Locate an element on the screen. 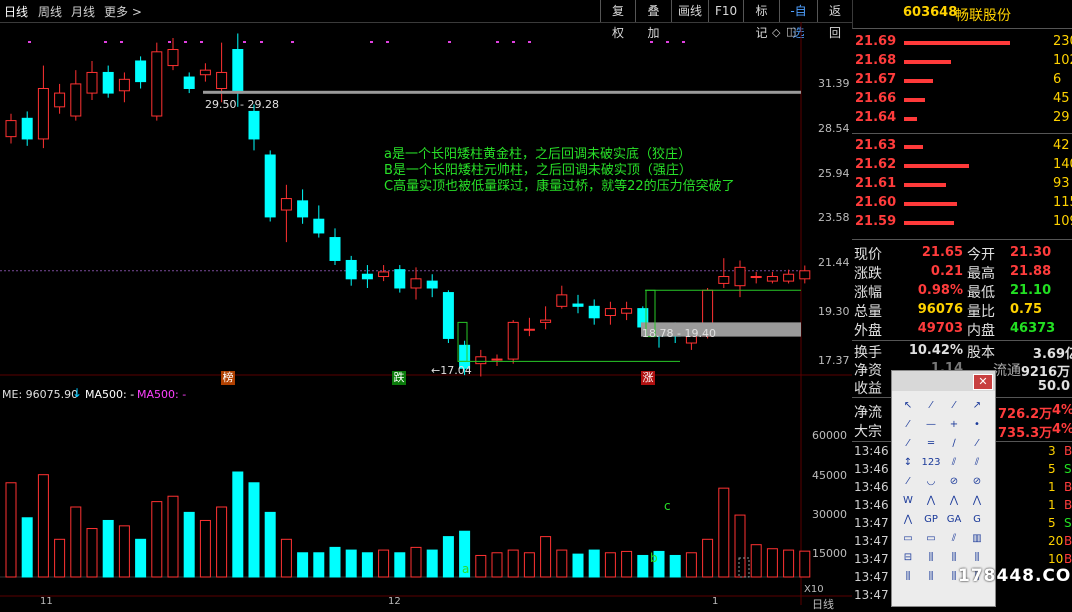 The width and height of the screenshot is (1072, 612). window-toggle-icon: ◫ is located at coordinates (791, 31).